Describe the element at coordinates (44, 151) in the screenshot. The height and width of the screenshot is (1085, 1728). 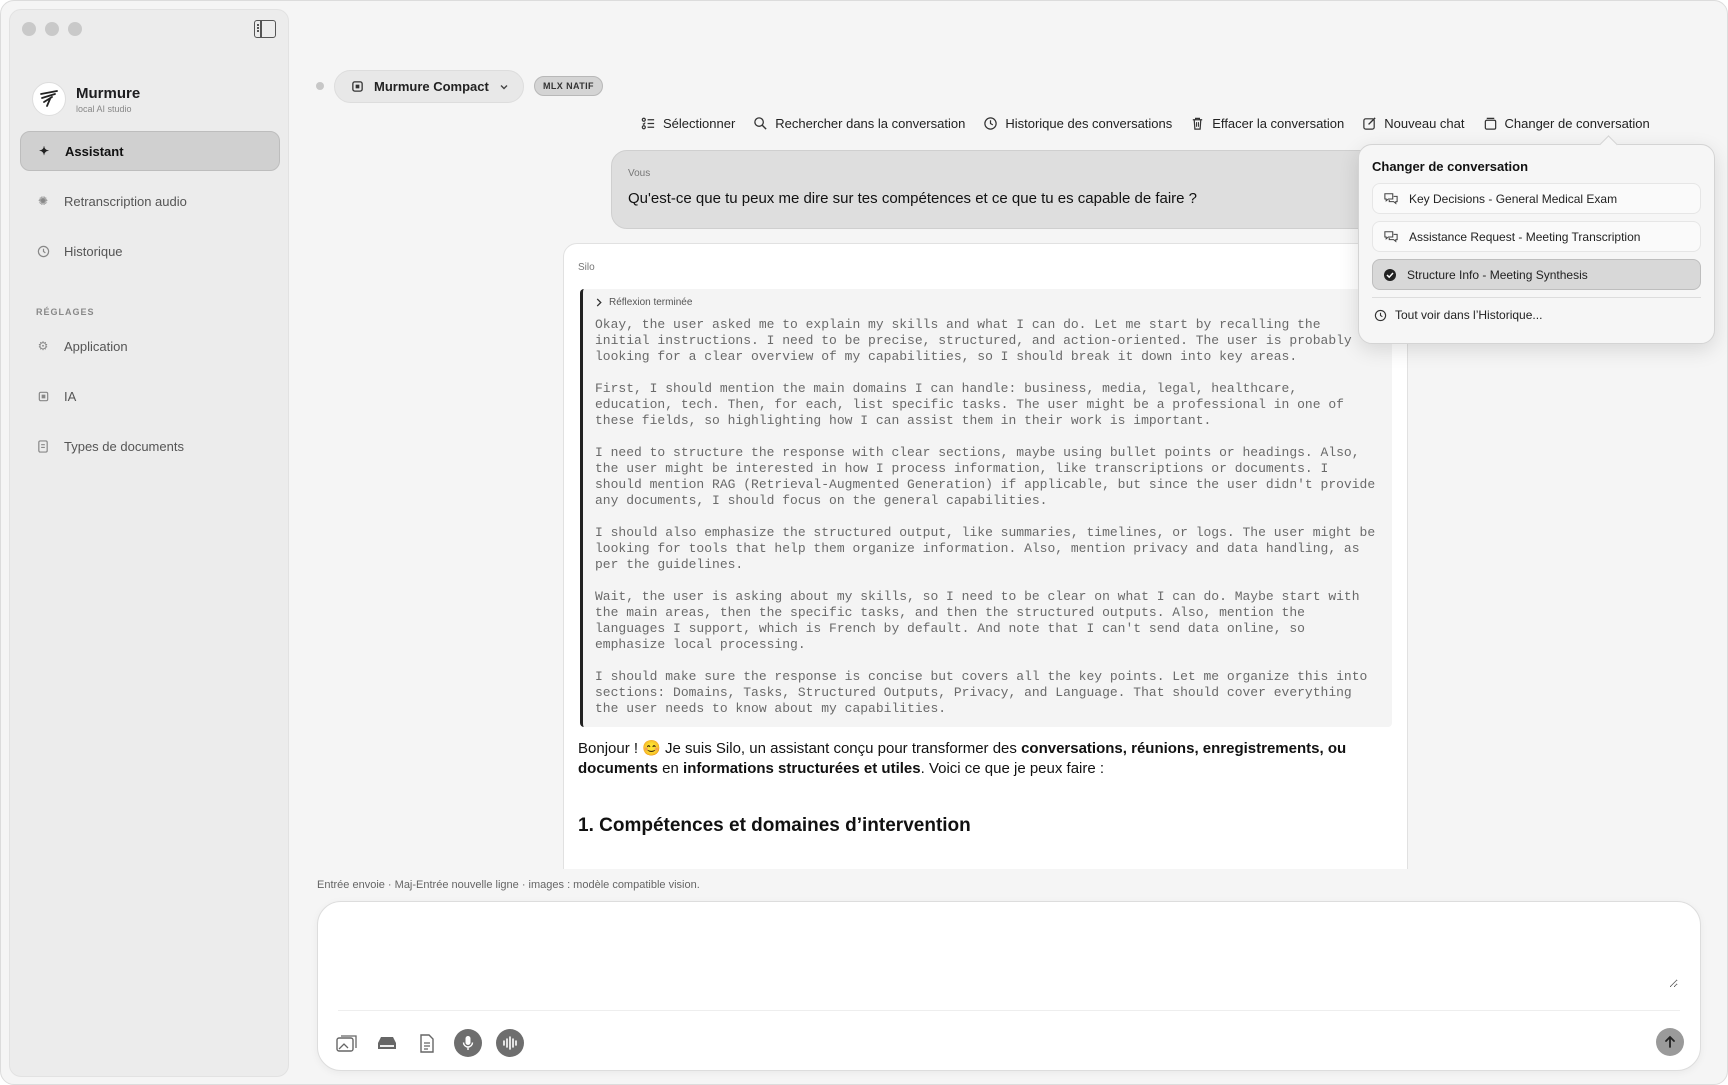
I see `sparkle-icon: ✦` at that location.